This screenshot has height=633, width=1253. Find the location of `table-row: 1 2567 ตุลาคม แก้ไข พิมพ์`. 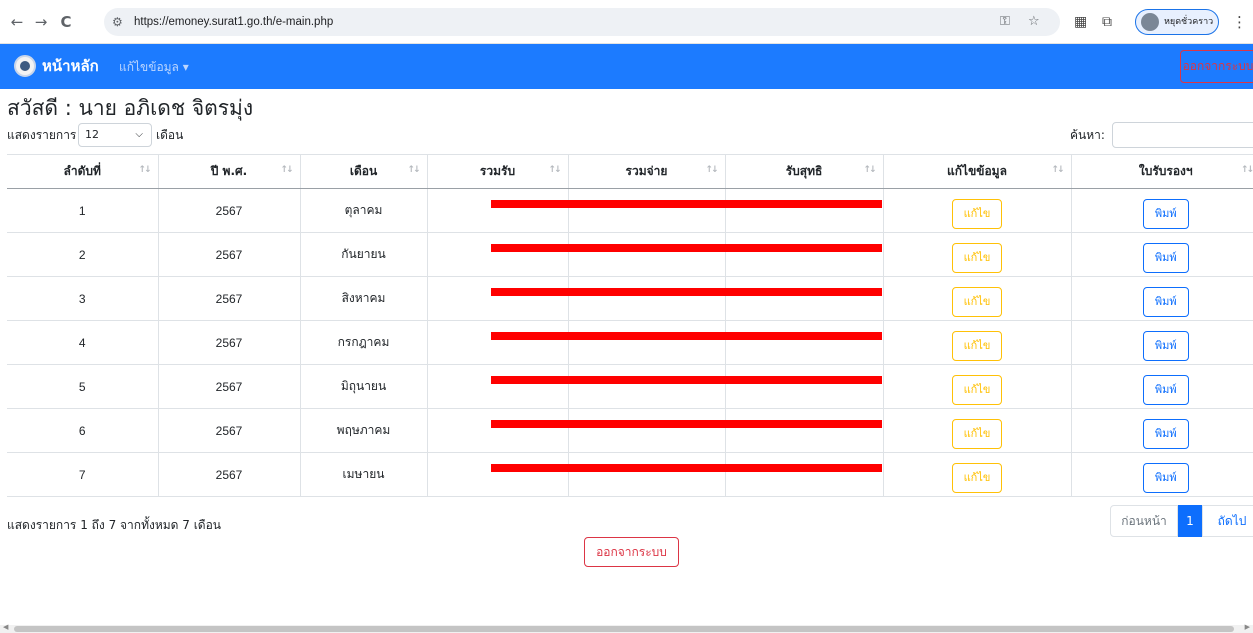

table-row: 1 2567 ตุลาคม แก้ไข พิมพ์ is located at coordinates (630, 210).